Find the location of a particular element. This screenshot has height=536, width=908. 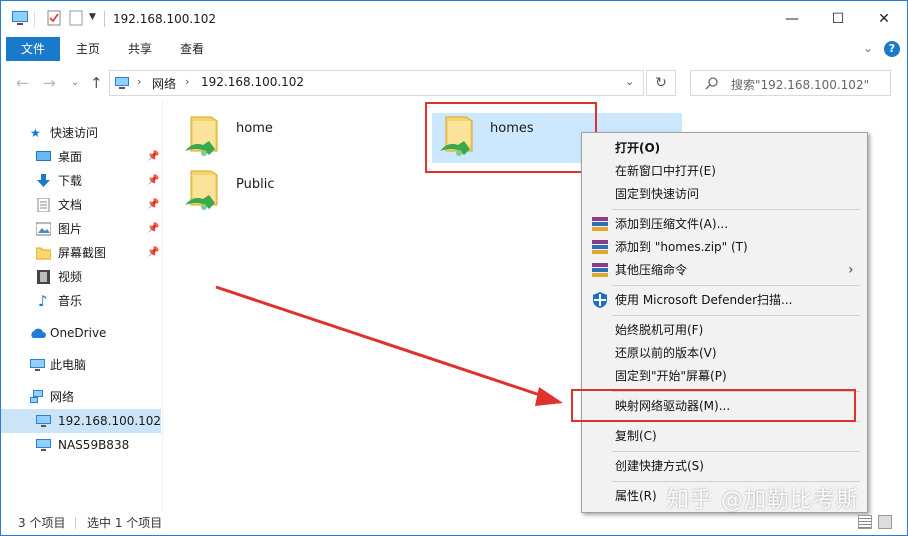

help-icon: ? is located at coordinates (892, 49).